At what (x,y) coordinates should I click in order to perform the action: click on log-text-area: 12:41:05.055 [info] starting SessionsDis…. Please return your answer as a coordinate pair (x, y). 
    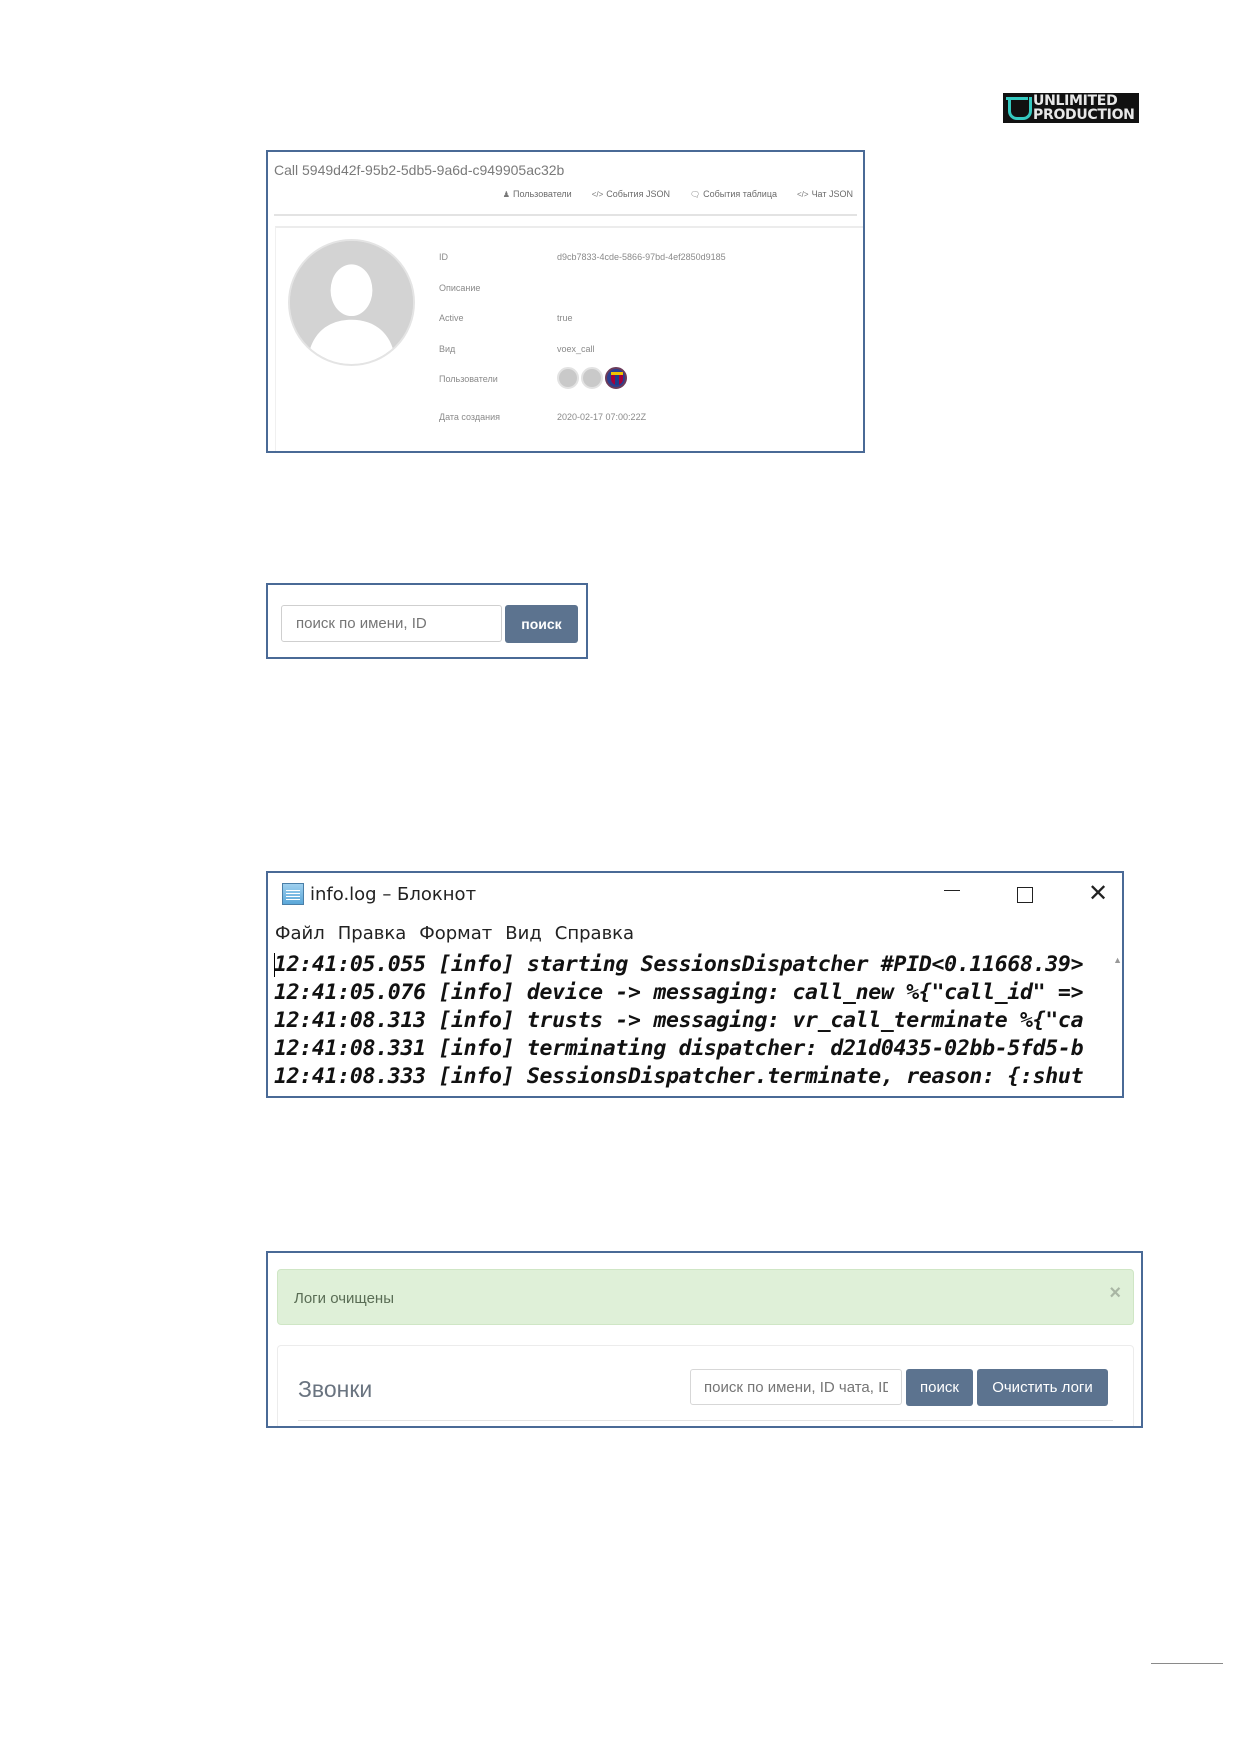
    Looking at the image, I should click on (694, 1023).